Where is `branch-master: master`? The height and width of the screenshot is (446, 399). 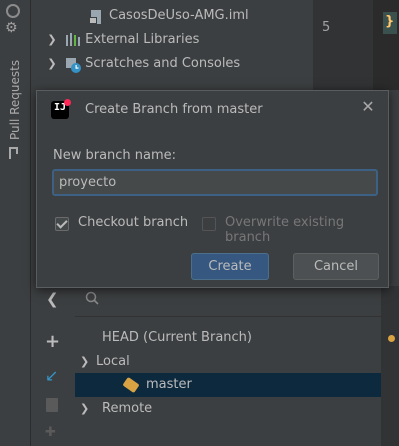
branch-master: master is located at coordinates (157, 385).